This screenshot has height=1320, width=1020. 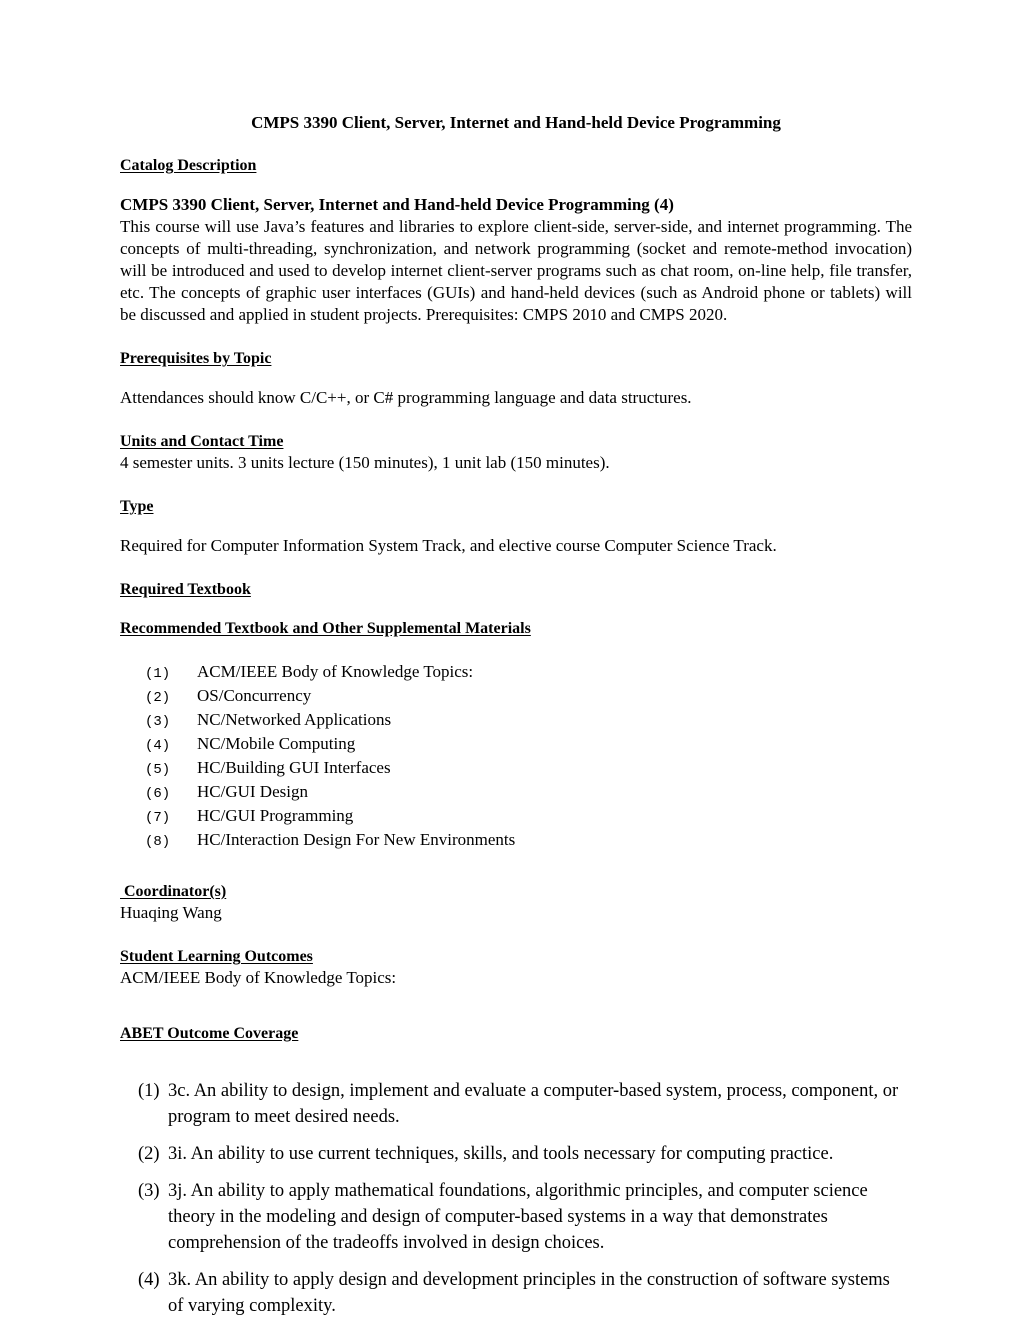 I want to click on section-coordinator-header: Coordinator(s), so click(x=516, y=891).